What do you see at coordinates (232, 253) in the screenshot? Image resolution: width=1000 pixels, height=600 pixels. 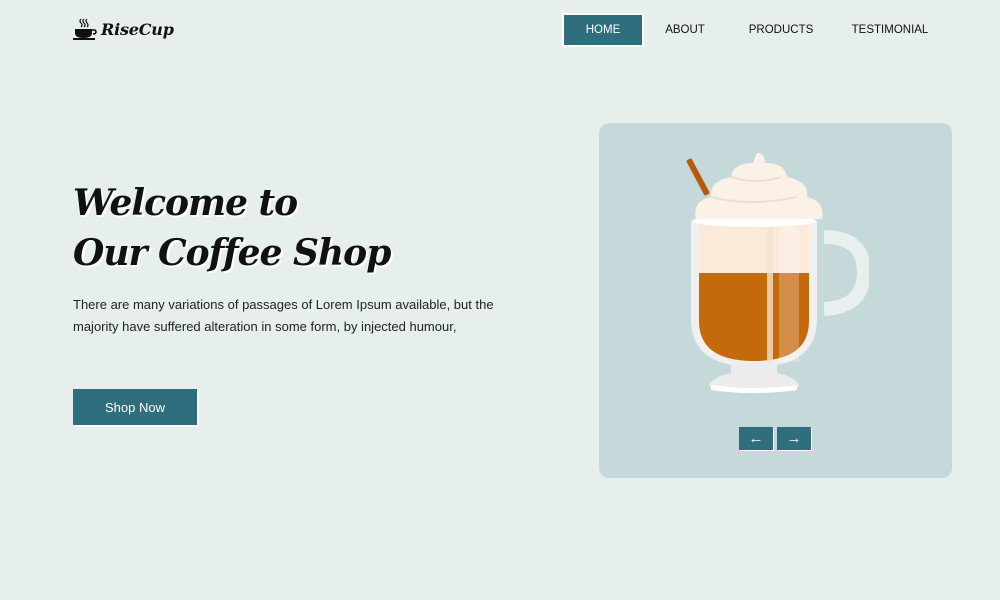 I see `hero-title-line2: Our Coffee Shop` at bounding box center [232, 253].